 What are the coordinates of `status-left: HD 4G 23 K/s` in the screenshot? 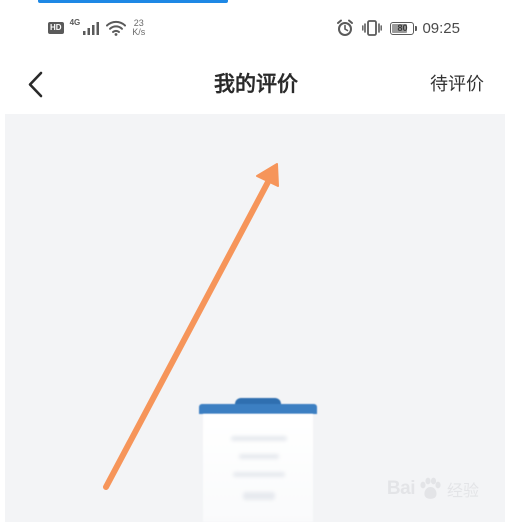 It's located at (96, 28).